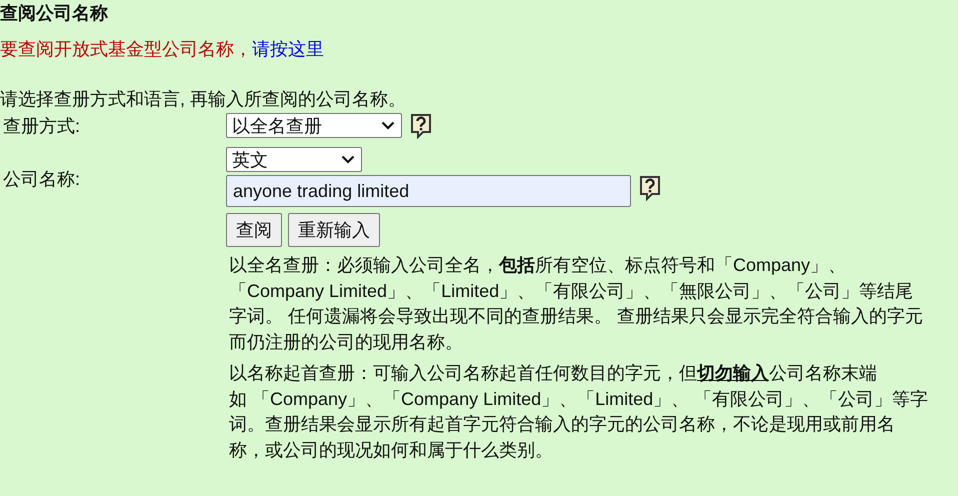 The width and height of the screenshot is (958, 496). Describe the element at coordinates (579, 412) in the screenshot. I see `note-paragraph: 以名称起首查册：可输入公司名称起首任何数目的字元，但切勿输入公司名称末端 如 「Company」、「Company Limited」、「Limited」、 「有限公司」、「公司」等字词。查册结果会显示所有起首字元符合输入的字元的公司名称，不论是现用或前用名称，或公司的现况如何和属于什么类别。` at that location.